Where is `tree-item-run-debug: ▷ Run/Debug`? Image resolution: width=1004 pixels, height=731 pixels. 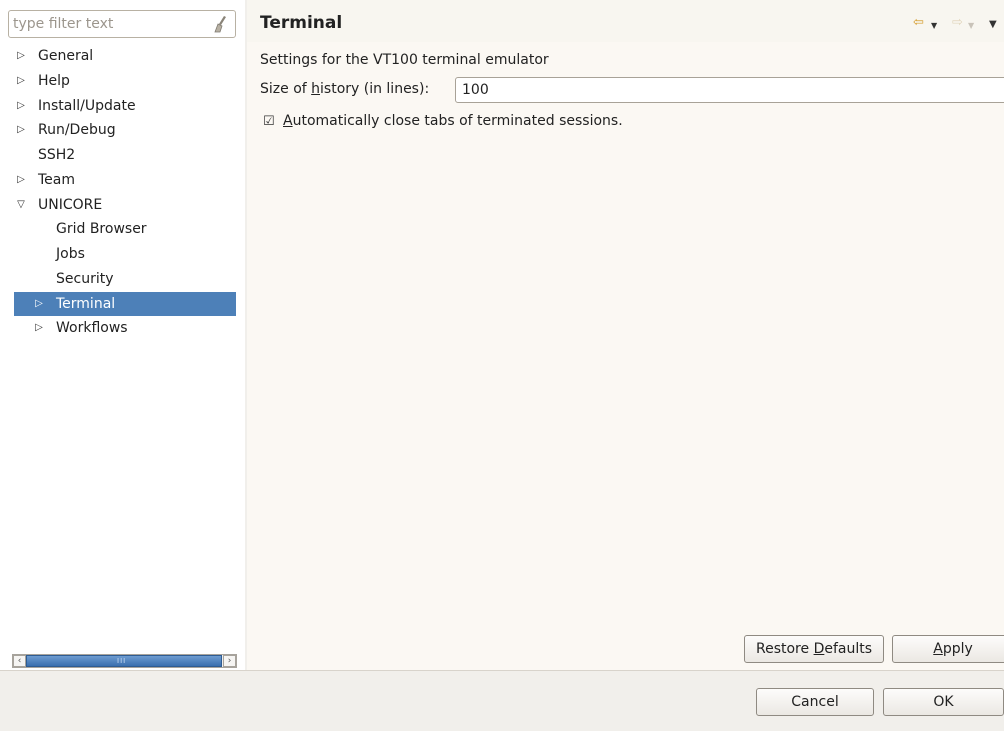 tree-item-run-debug: ▷ Run/Debug is located at coordinates (125, 130).